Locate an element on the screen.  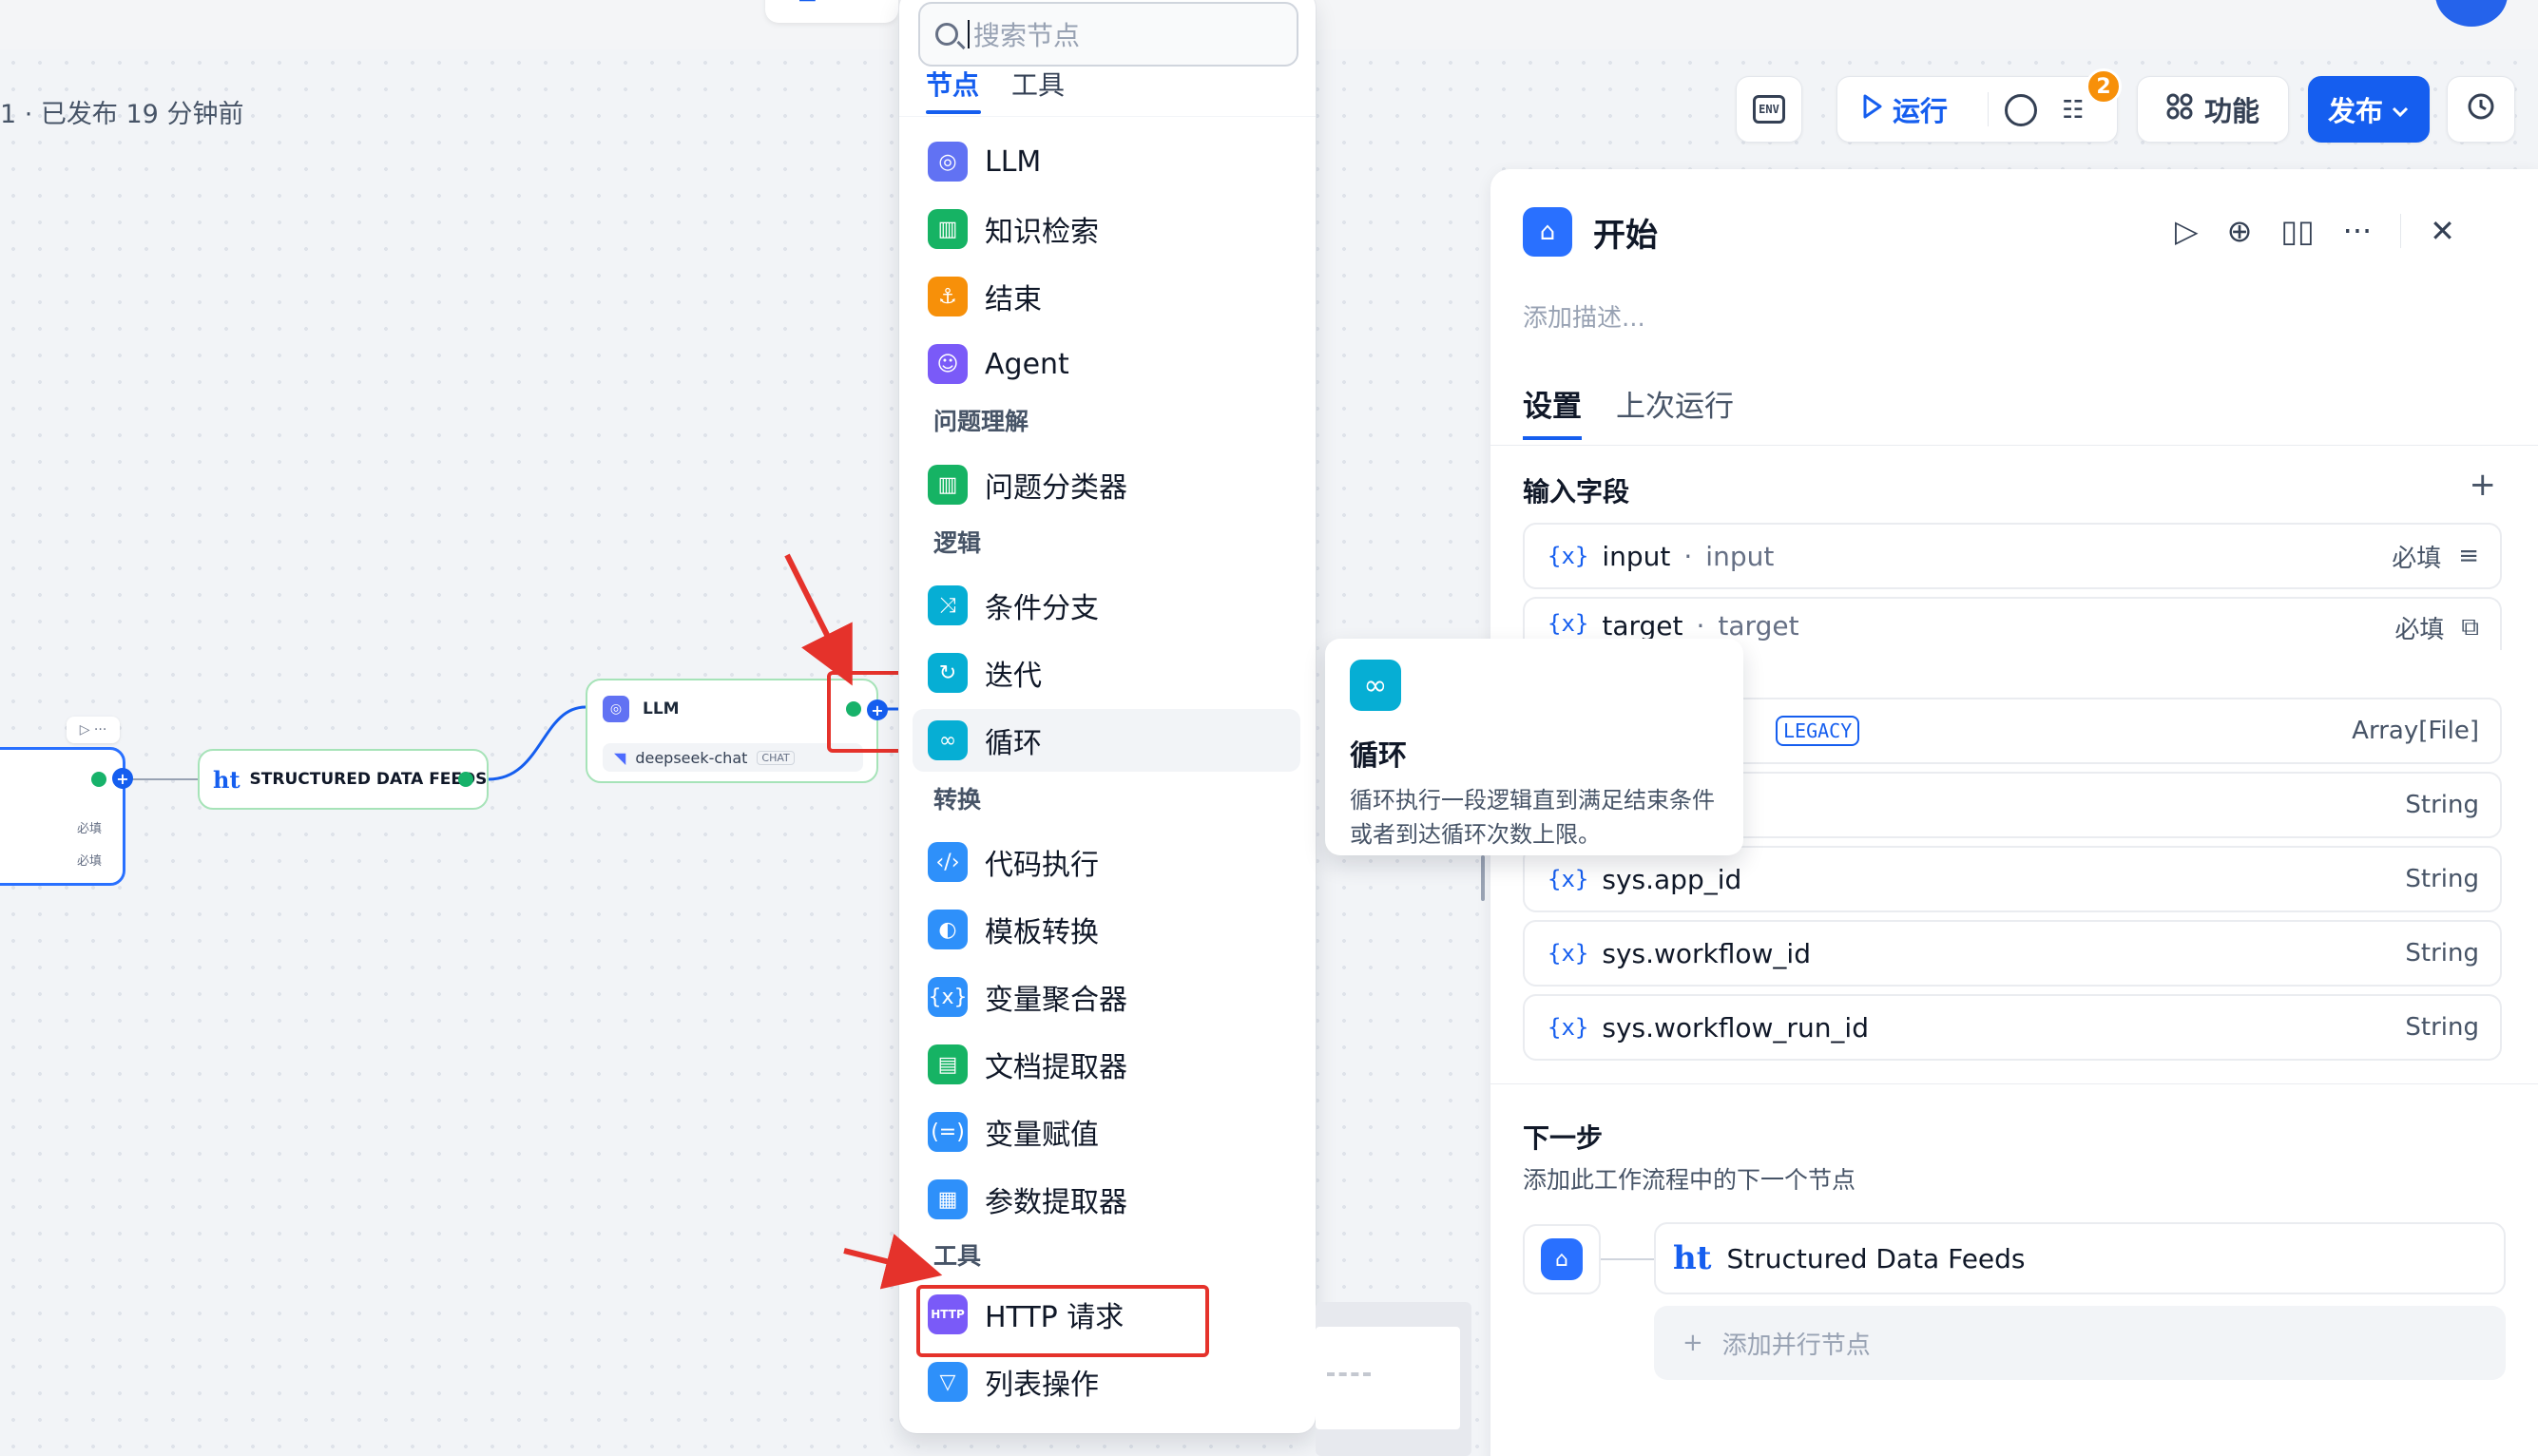
input-field-row: {x} sys.workflow_id String is located at coordinates (2013, 953).